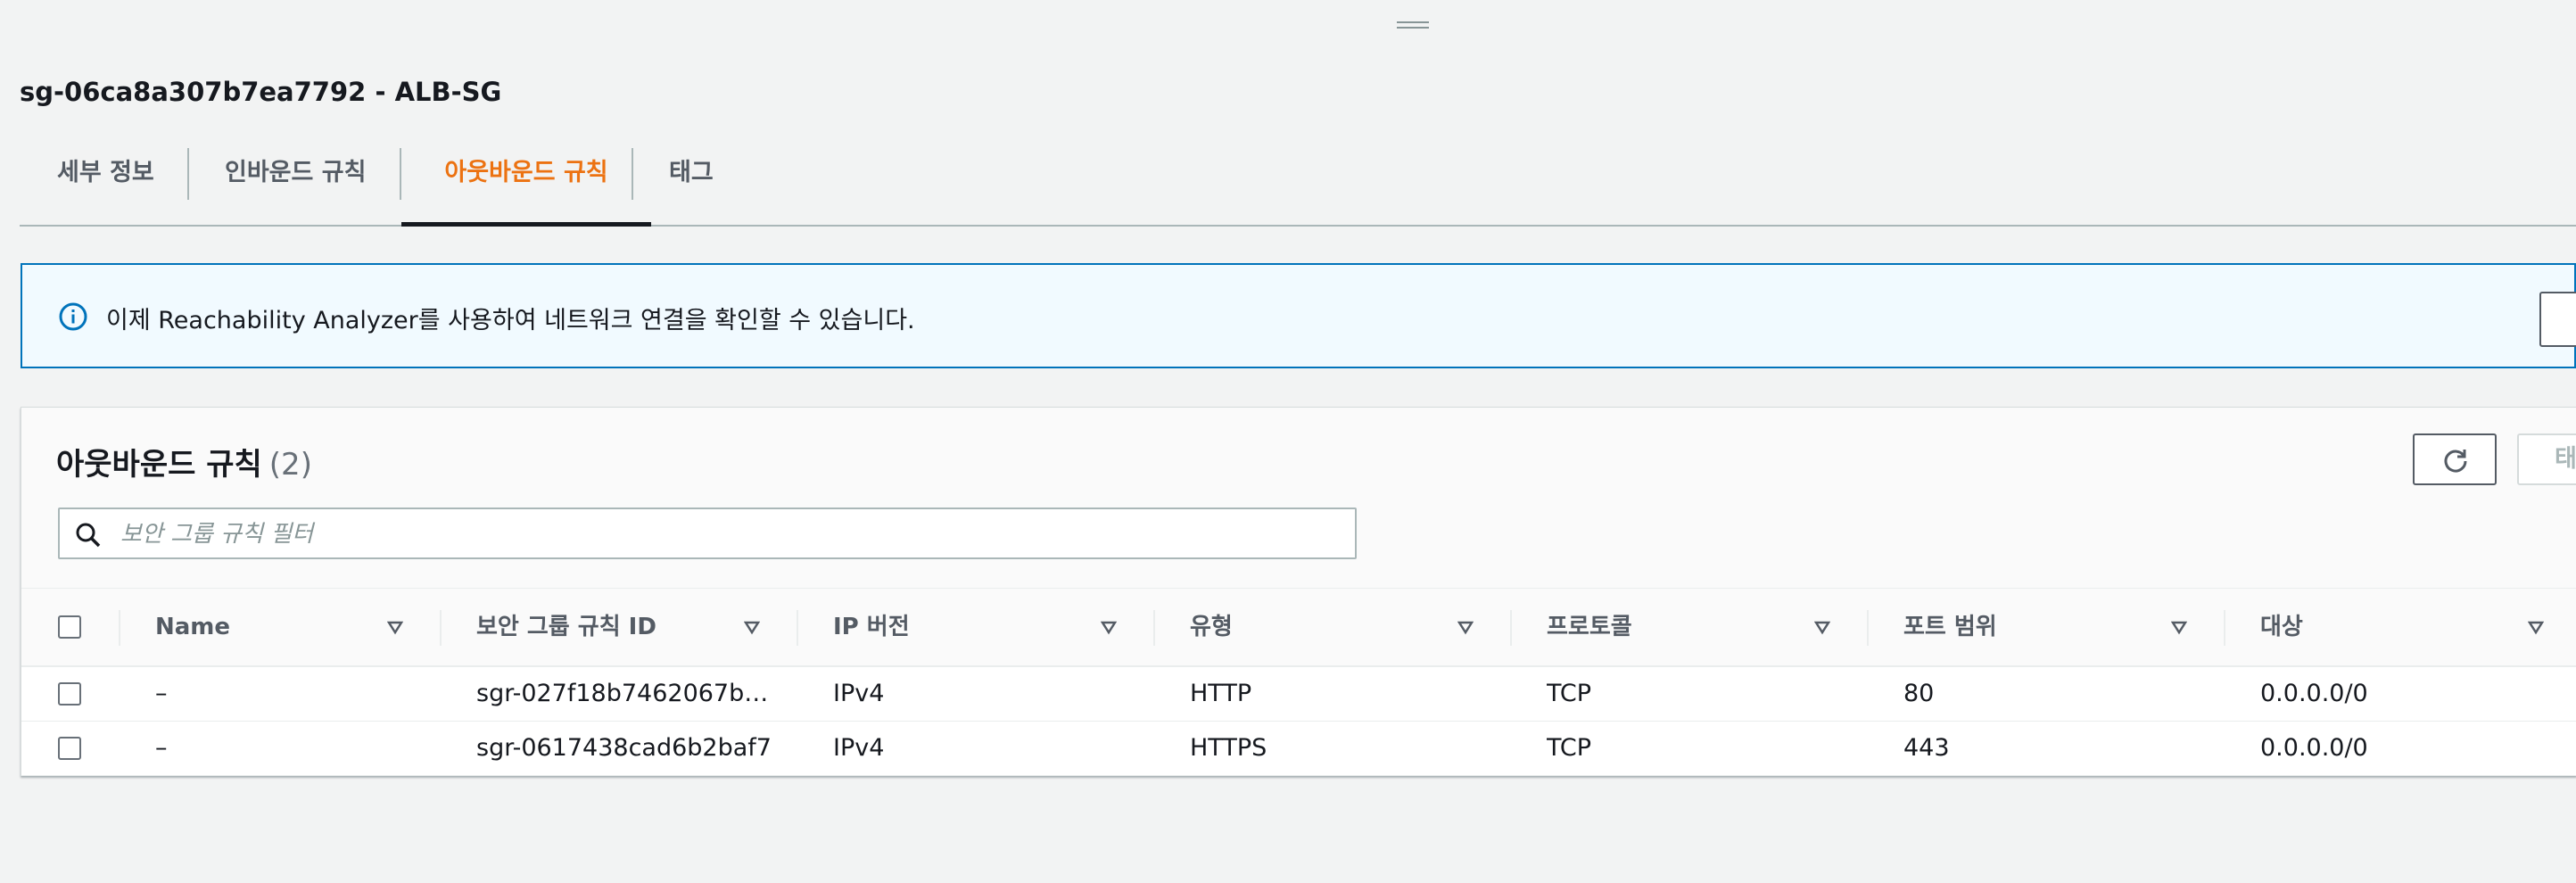 The height and width of the screenshot is (883, 2576). Describe the element at coordinates (2455, 462) in the screenshot. I see `refresh-icon` at that location.